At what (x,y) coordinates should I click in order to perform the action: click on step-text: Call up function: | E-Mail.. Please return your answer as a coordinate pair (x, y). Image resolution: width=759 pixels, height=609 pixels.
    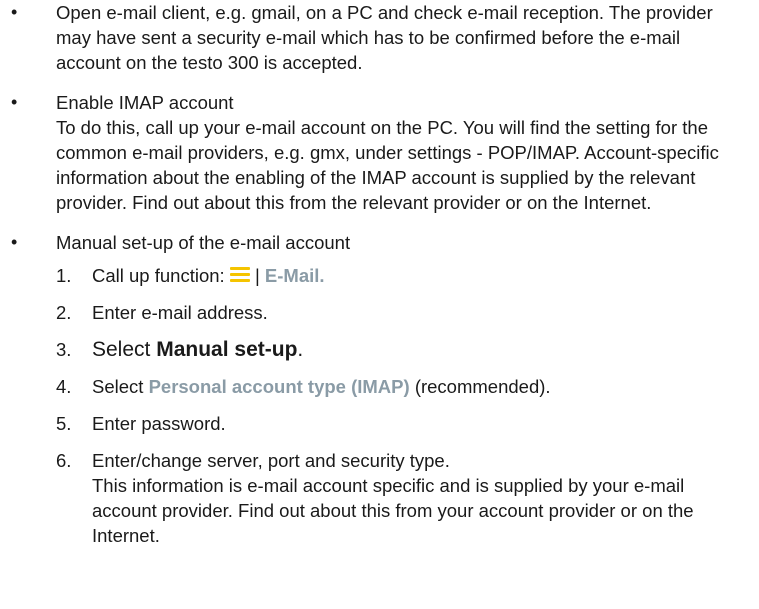
    Looking at the image, I should click on (425, 275).